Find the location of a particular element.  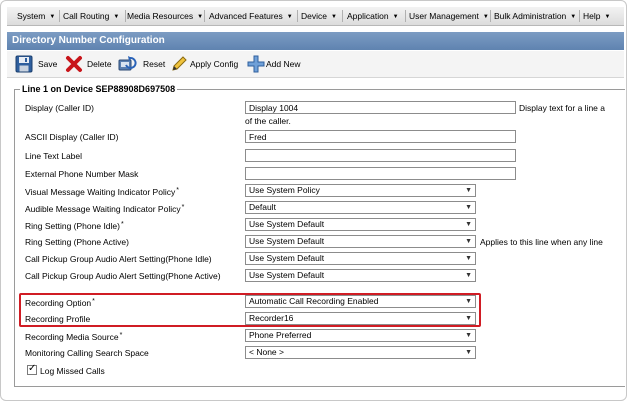

menu-label: Help is located at coordinates (592, 16).